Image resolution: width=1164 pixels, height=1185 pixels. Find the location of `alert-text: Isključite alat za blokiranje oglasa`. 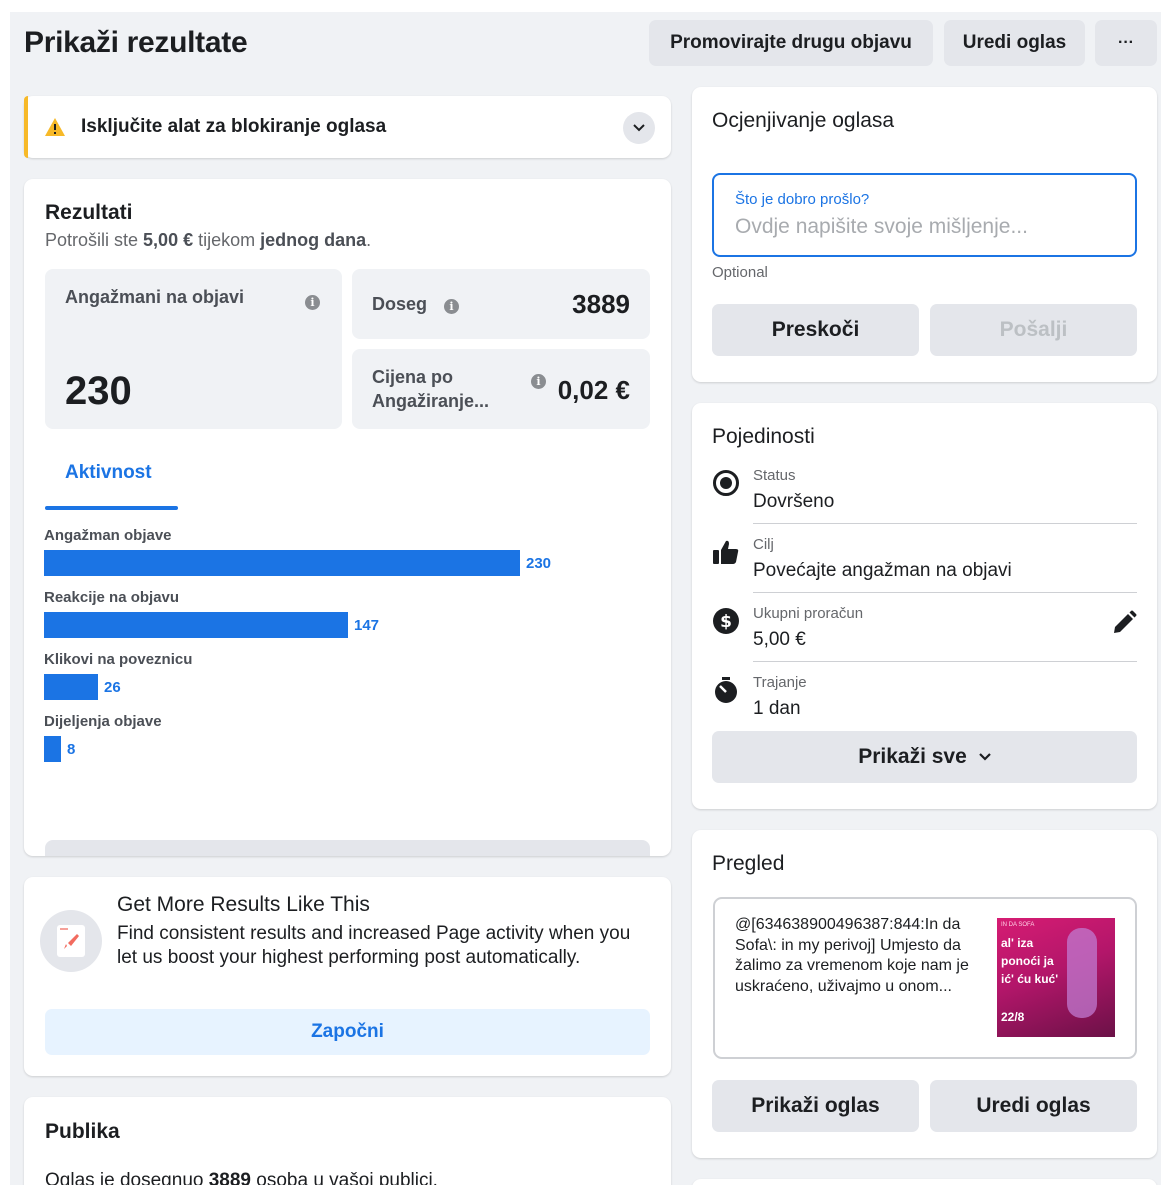

alert-text: Isključite alat za blokiranje oglasa is located at coordinates (234, 126).